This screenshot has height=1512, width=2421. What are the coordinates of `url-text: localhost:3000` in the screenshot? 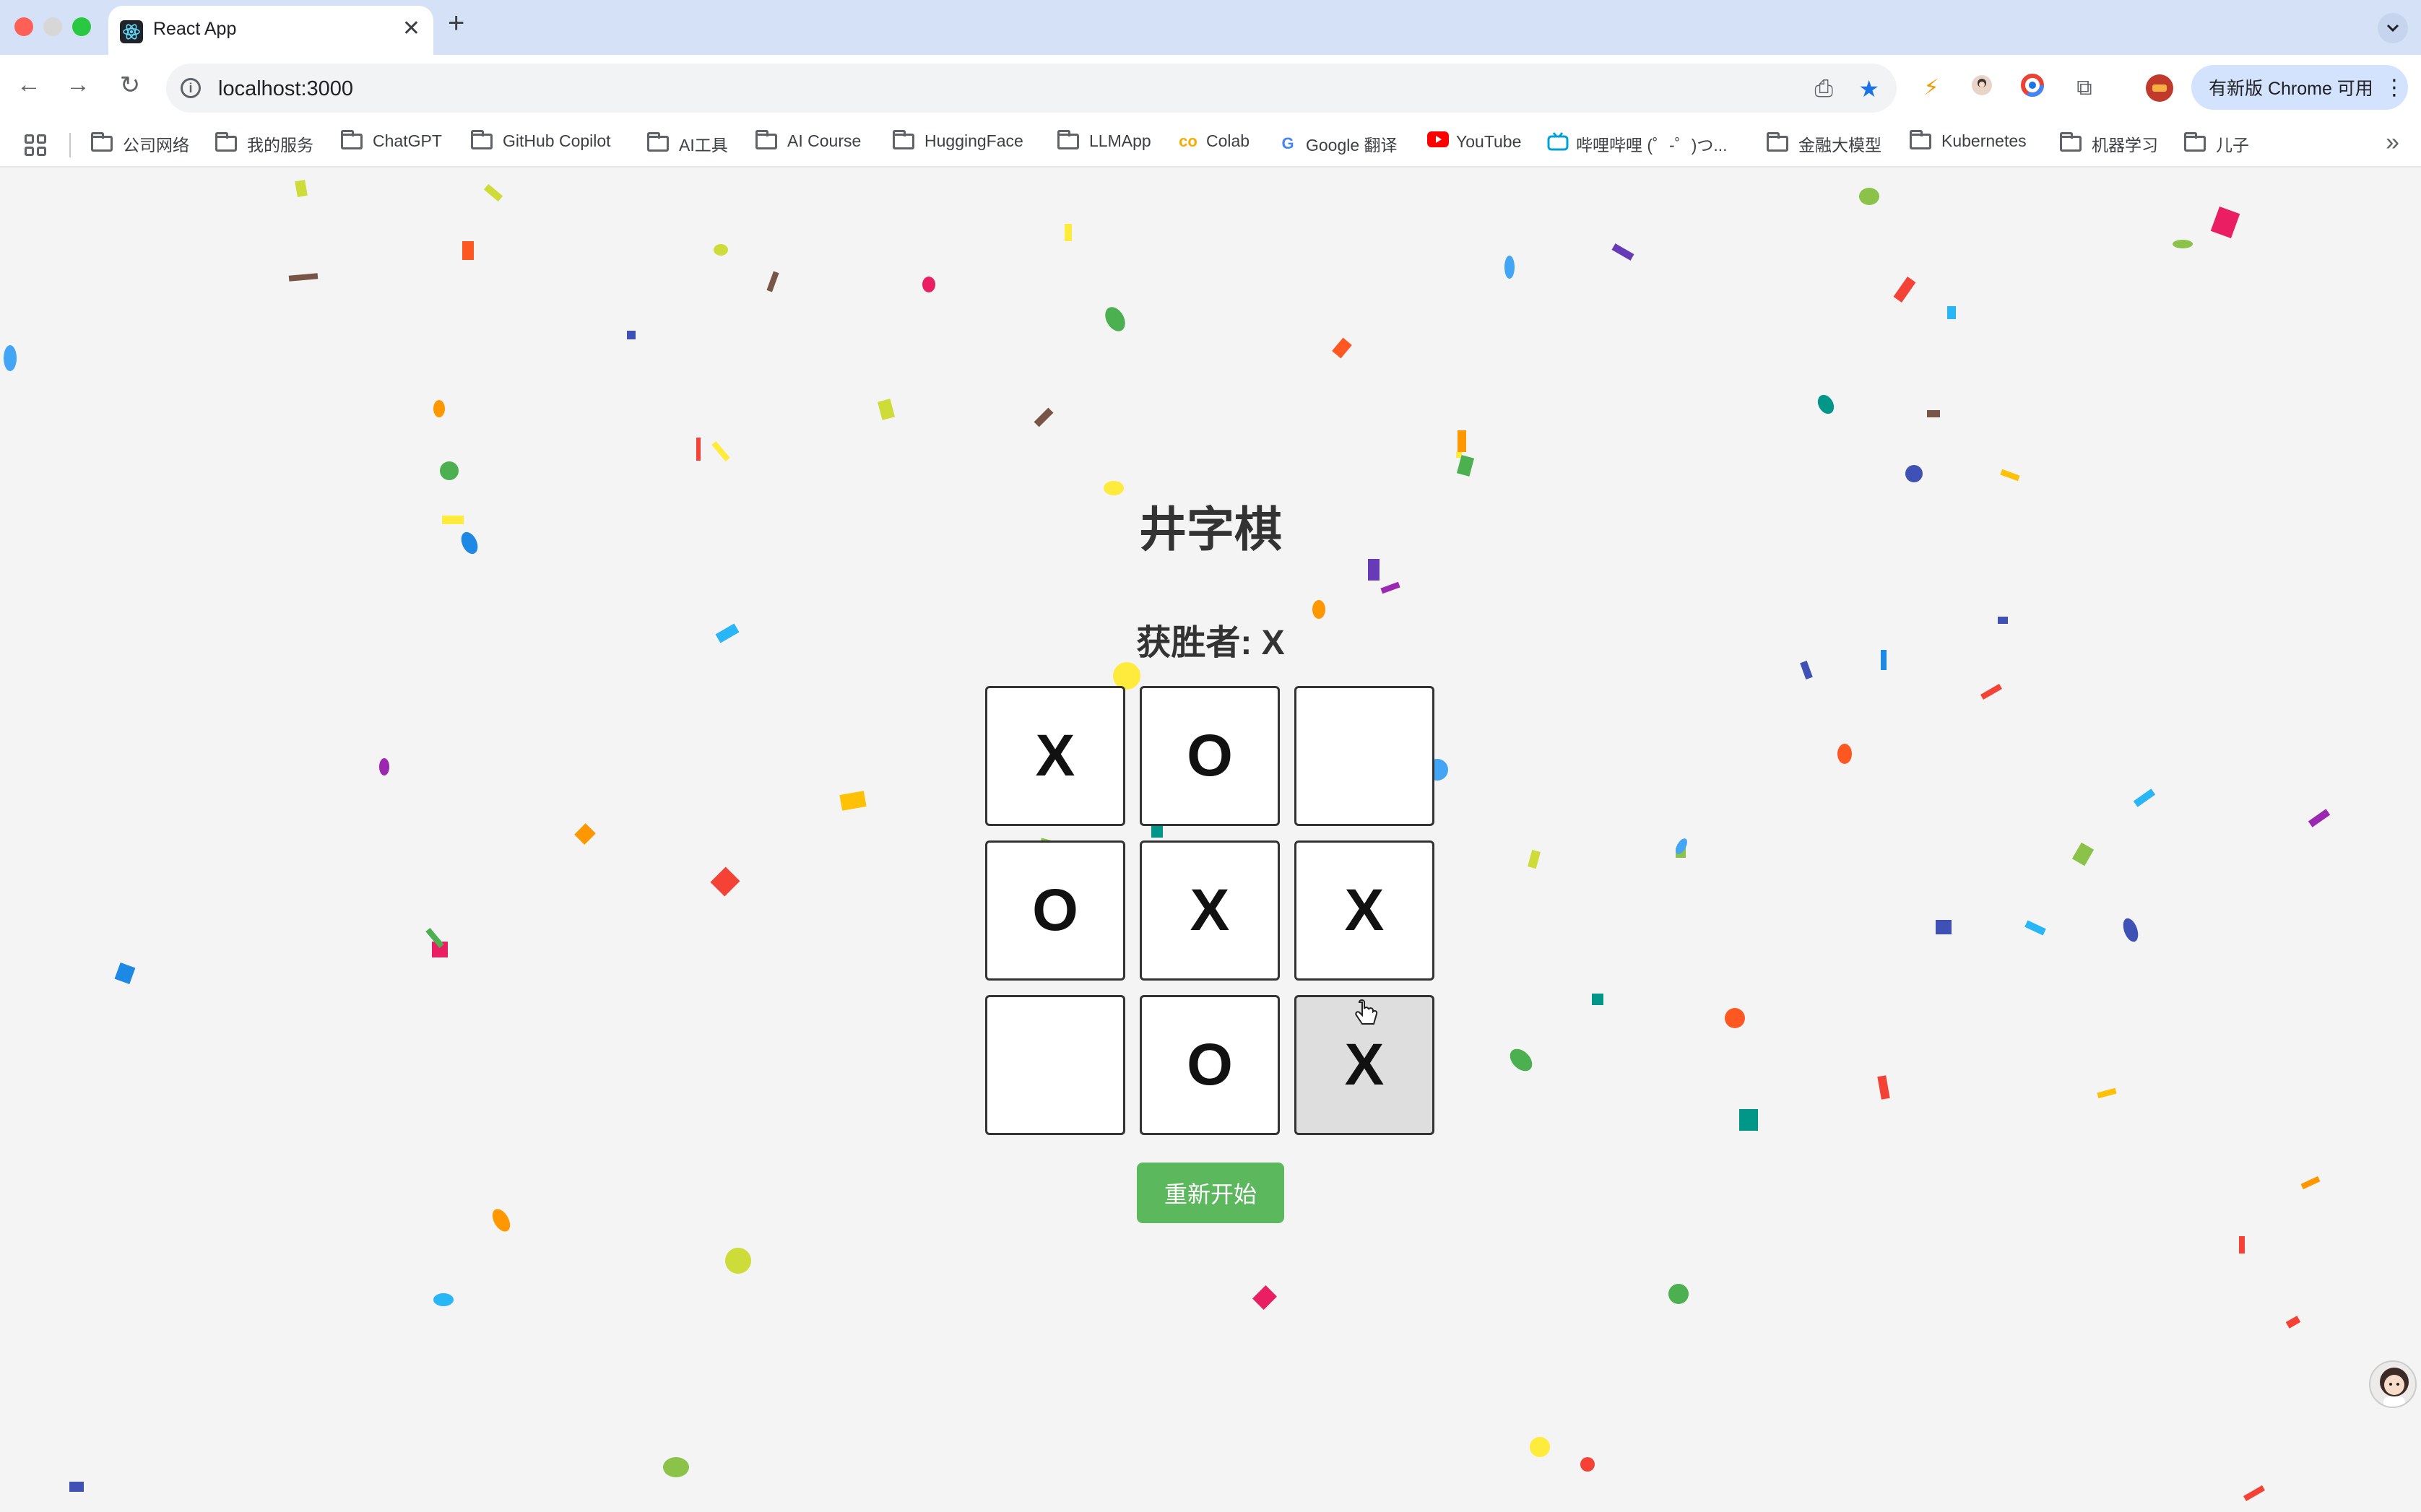 It's located at (286, 88).